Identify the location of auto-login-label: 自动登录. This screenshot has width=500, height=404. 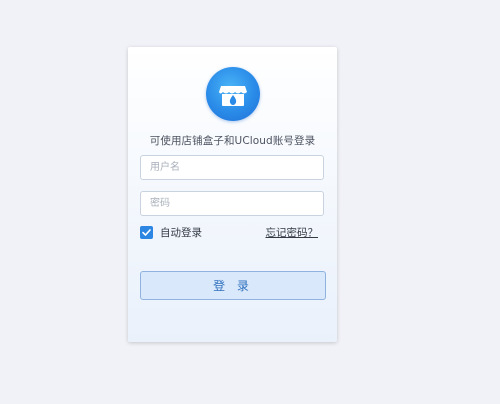
(181, 232).